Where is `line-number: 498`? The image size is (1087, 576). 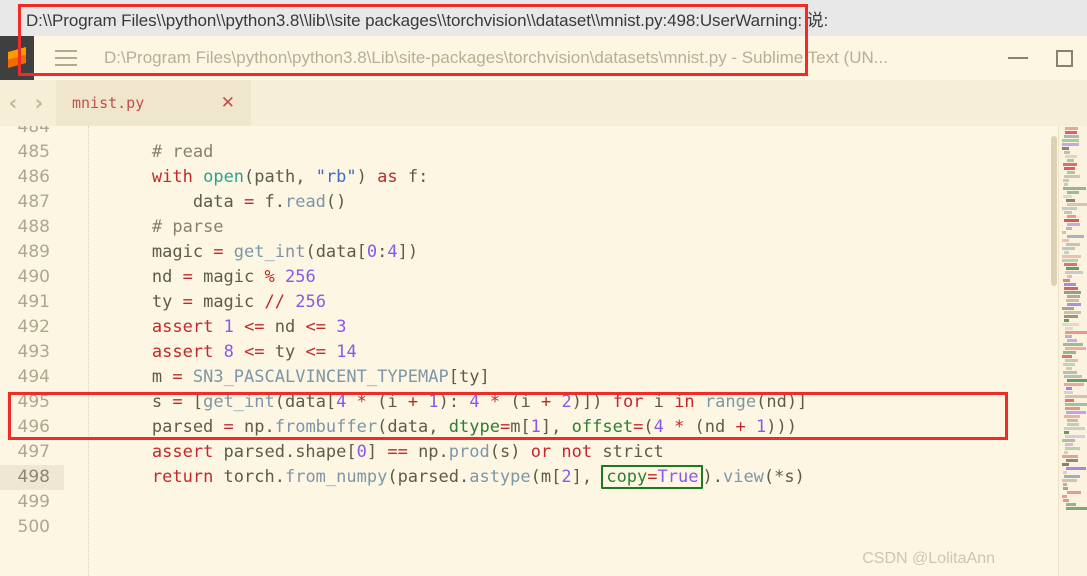 line-number: 498 is located at coordinates (32, 477).